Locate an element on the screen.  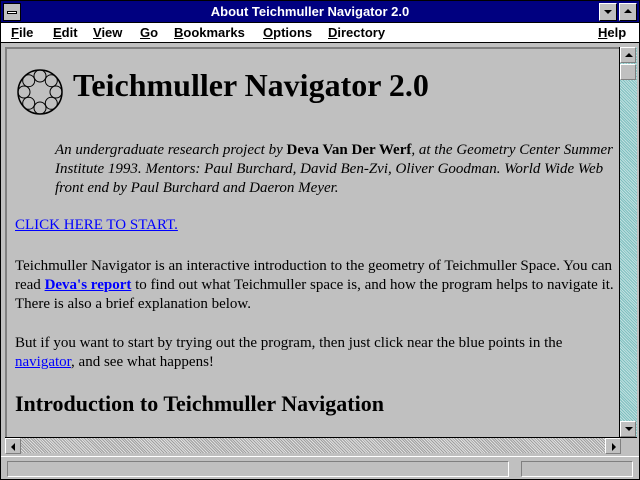
navigator-link: navigator is located at coordinates (43, 362).